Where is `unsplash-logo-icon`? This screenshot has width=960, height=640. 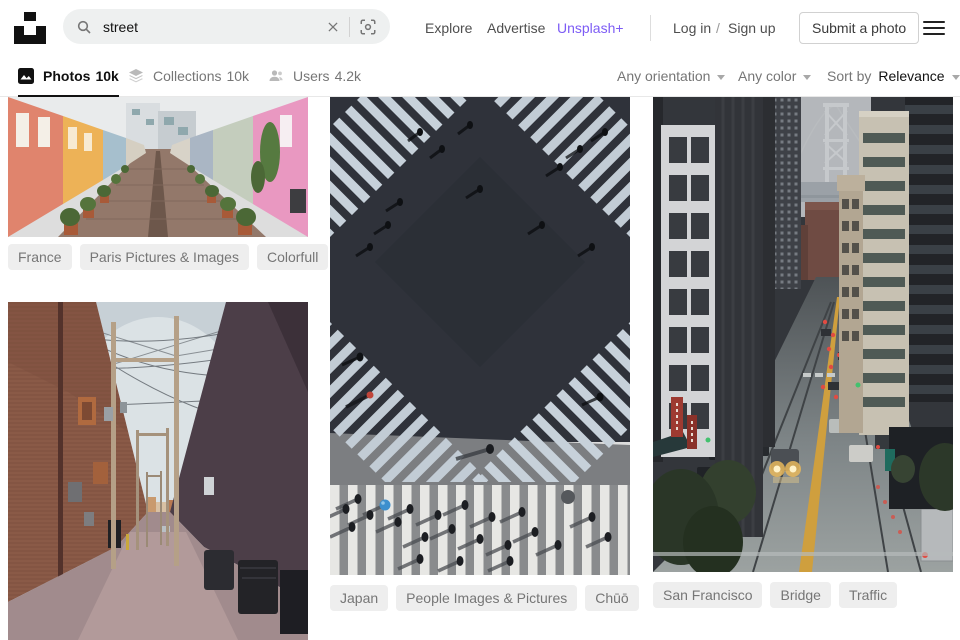 unsplash-logo-icon is located at coordinates (30, 28).